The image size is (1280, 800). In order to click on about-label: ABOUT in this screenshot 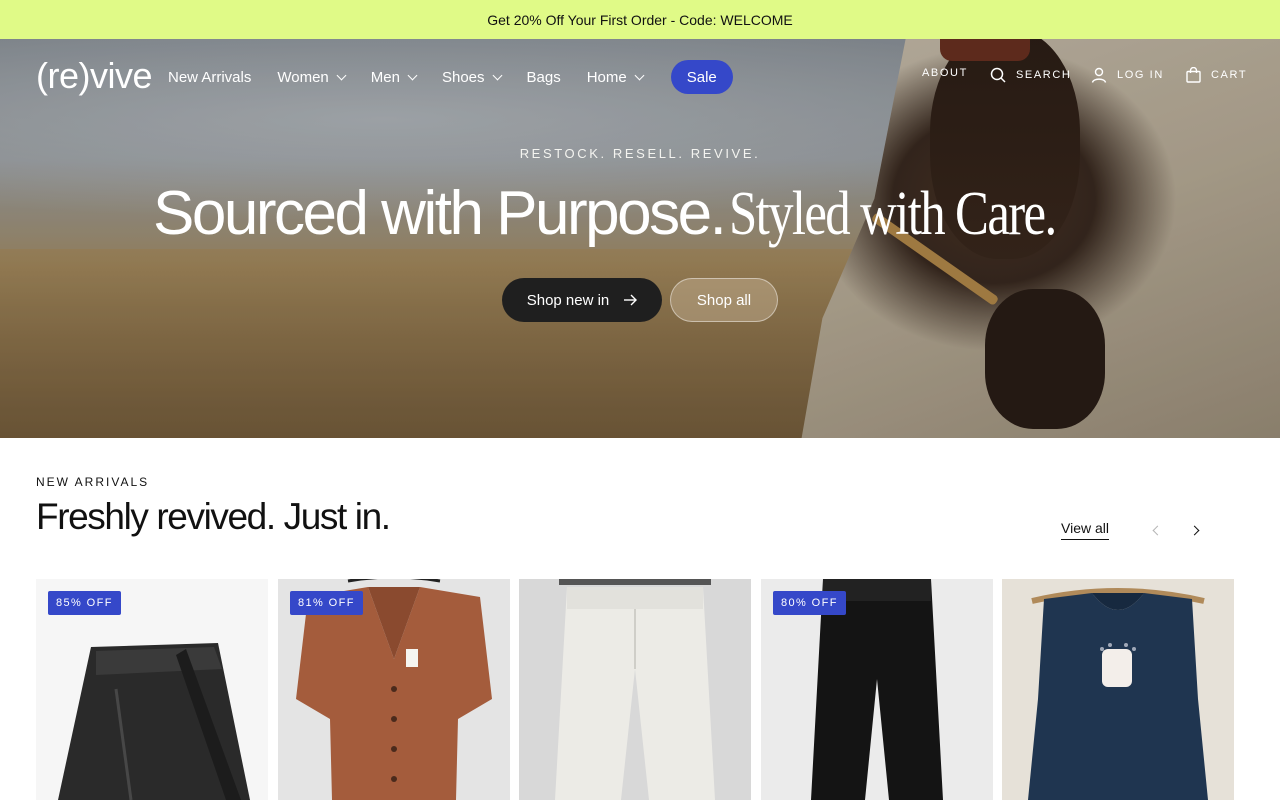, I will do `click(945, 73)`.